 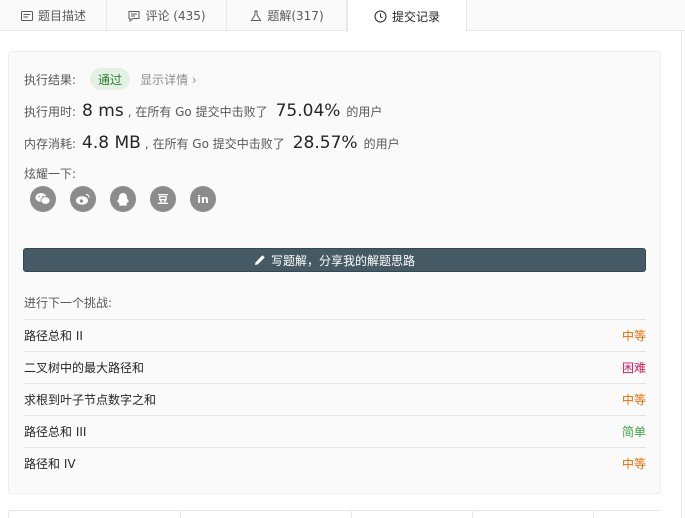 I want to click on list-item: 二叉树中的最大路径和 困难, so click(x=335, y=367).